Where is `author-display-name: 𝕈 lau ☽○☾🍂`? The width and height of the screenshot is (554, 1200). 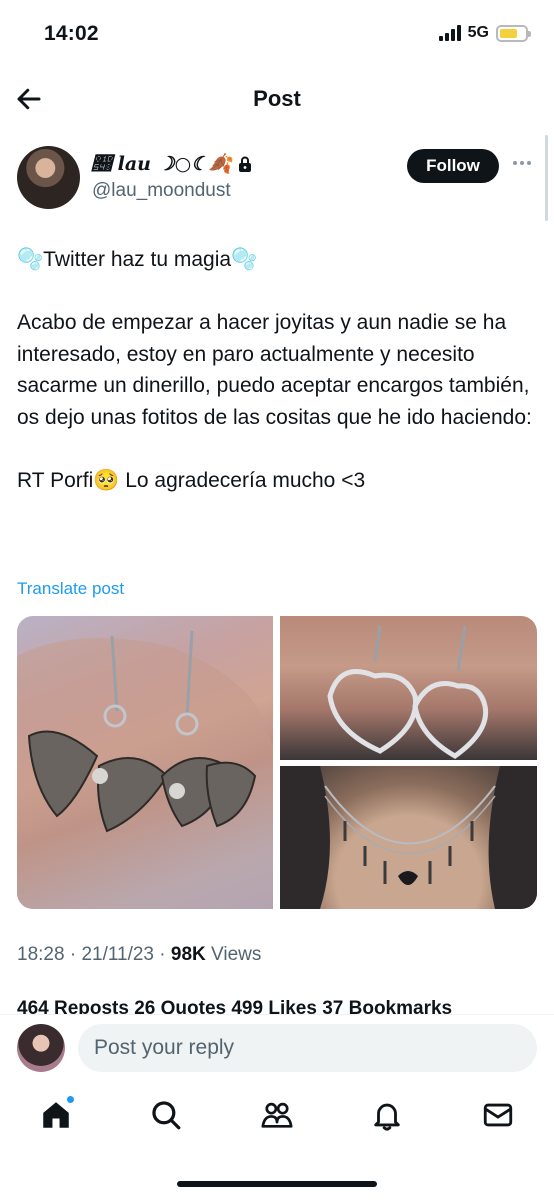
author-display-name: 𝕈 lau ☽○☾🍂 is located at coordinates (162, 164).